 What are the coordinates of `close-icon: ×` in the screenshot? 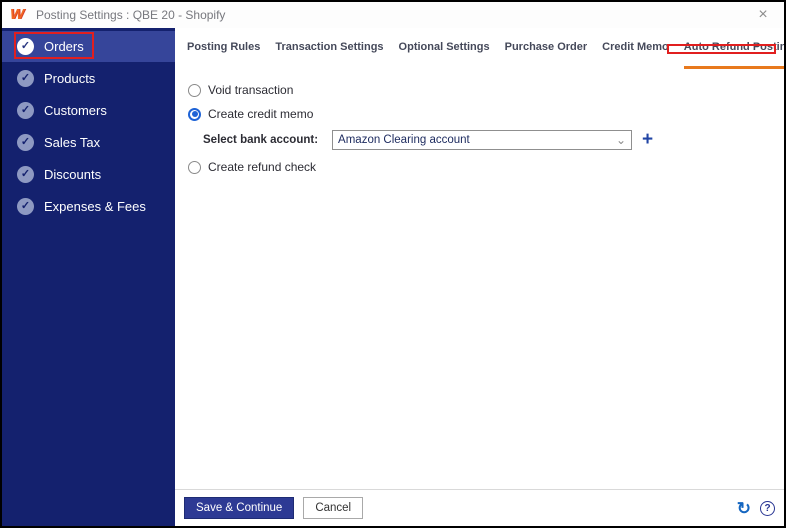 It's located at (763, 15).